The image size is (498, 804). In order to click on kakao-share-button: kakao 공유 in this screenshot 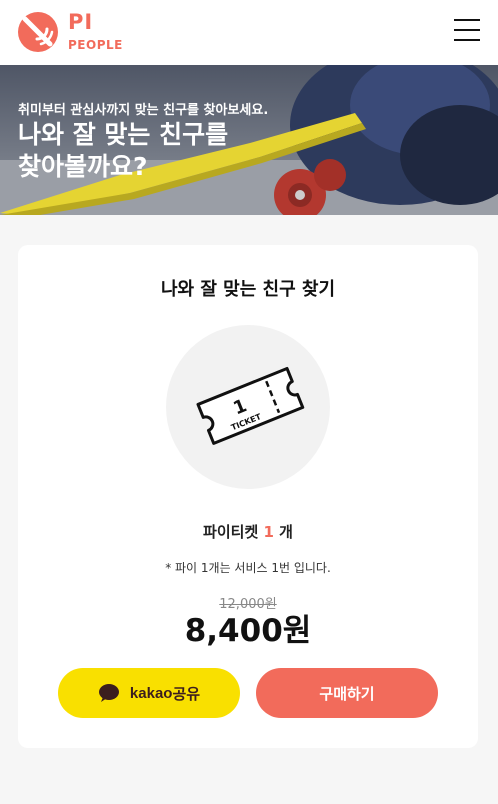, I will do `click(149, 693)`.